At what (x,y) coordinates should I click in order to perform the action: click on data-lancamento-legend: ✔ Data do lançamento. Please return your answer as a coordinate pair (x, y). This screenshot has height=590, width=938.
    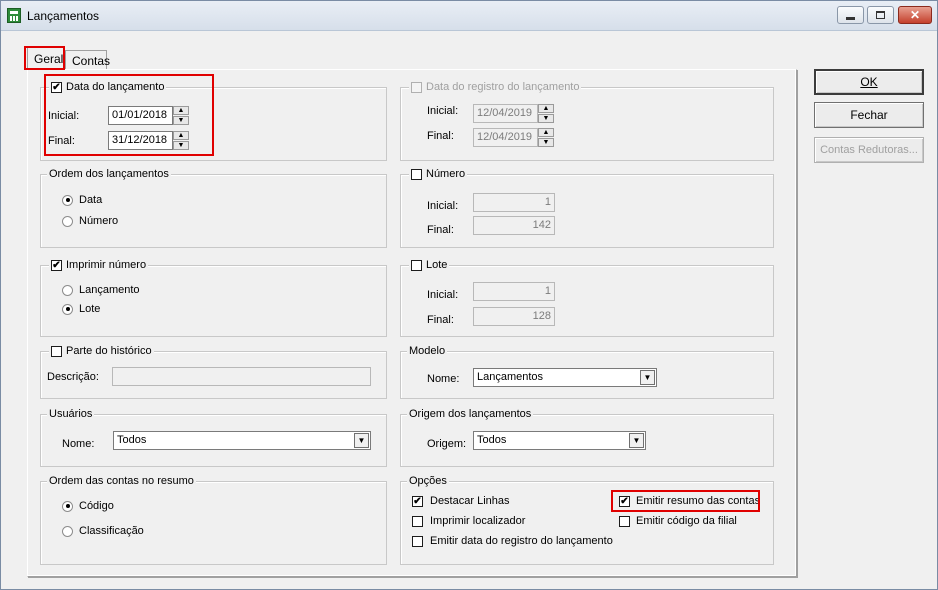
    Looking at the image, I should click on (108, 87).